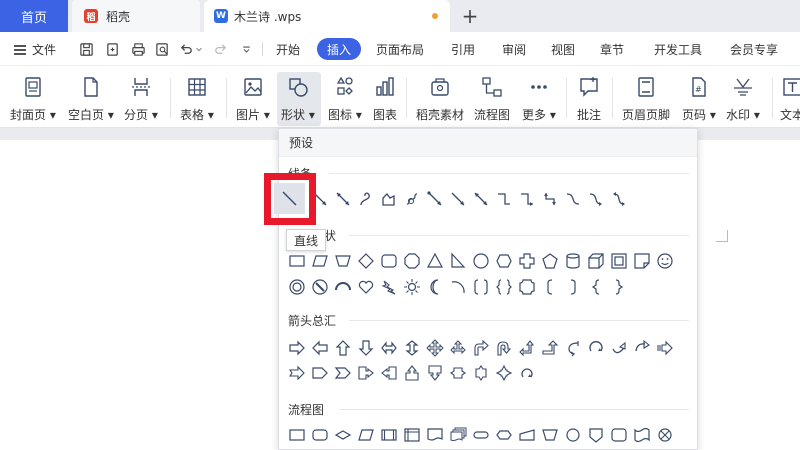 The image size is (800, 450). Describe the element at coordinates (526, 347) in the screenshot. I see `left-up-arrow-shape-icon` at that location.